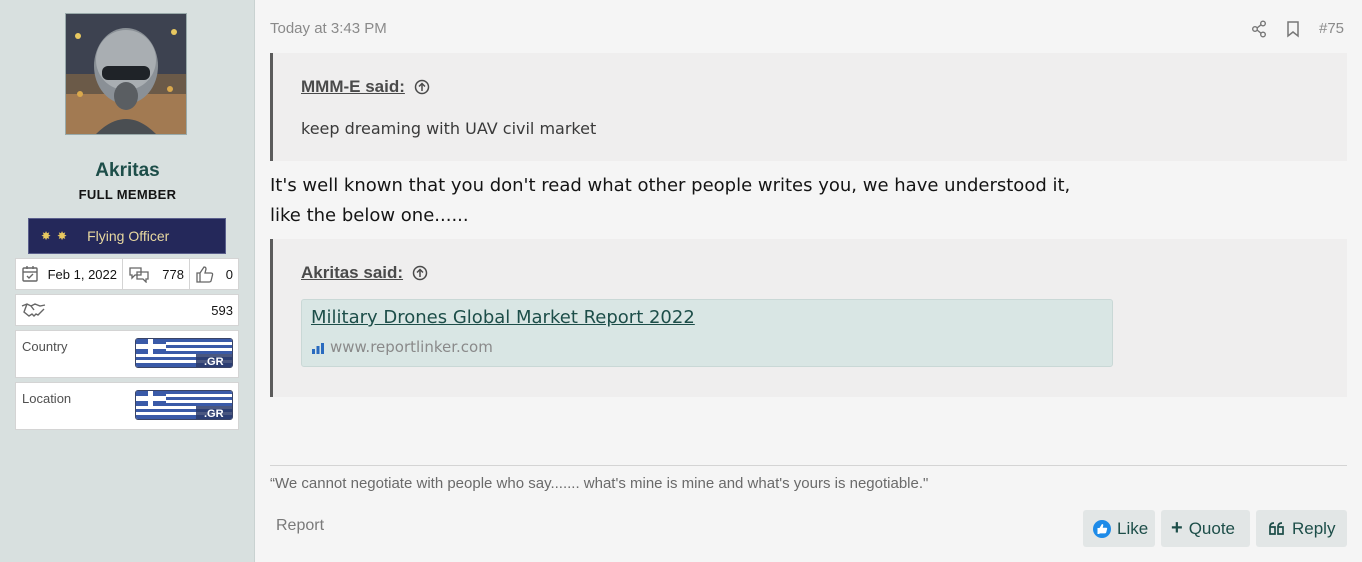 The width and height of the screenshot is (1362, 562). I want to click on plus-icon: +, so click(1177, 528).